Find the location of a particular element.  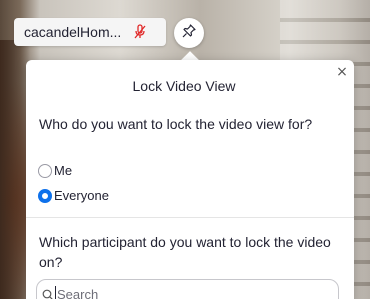

divider is located at coordinates (190, 217).